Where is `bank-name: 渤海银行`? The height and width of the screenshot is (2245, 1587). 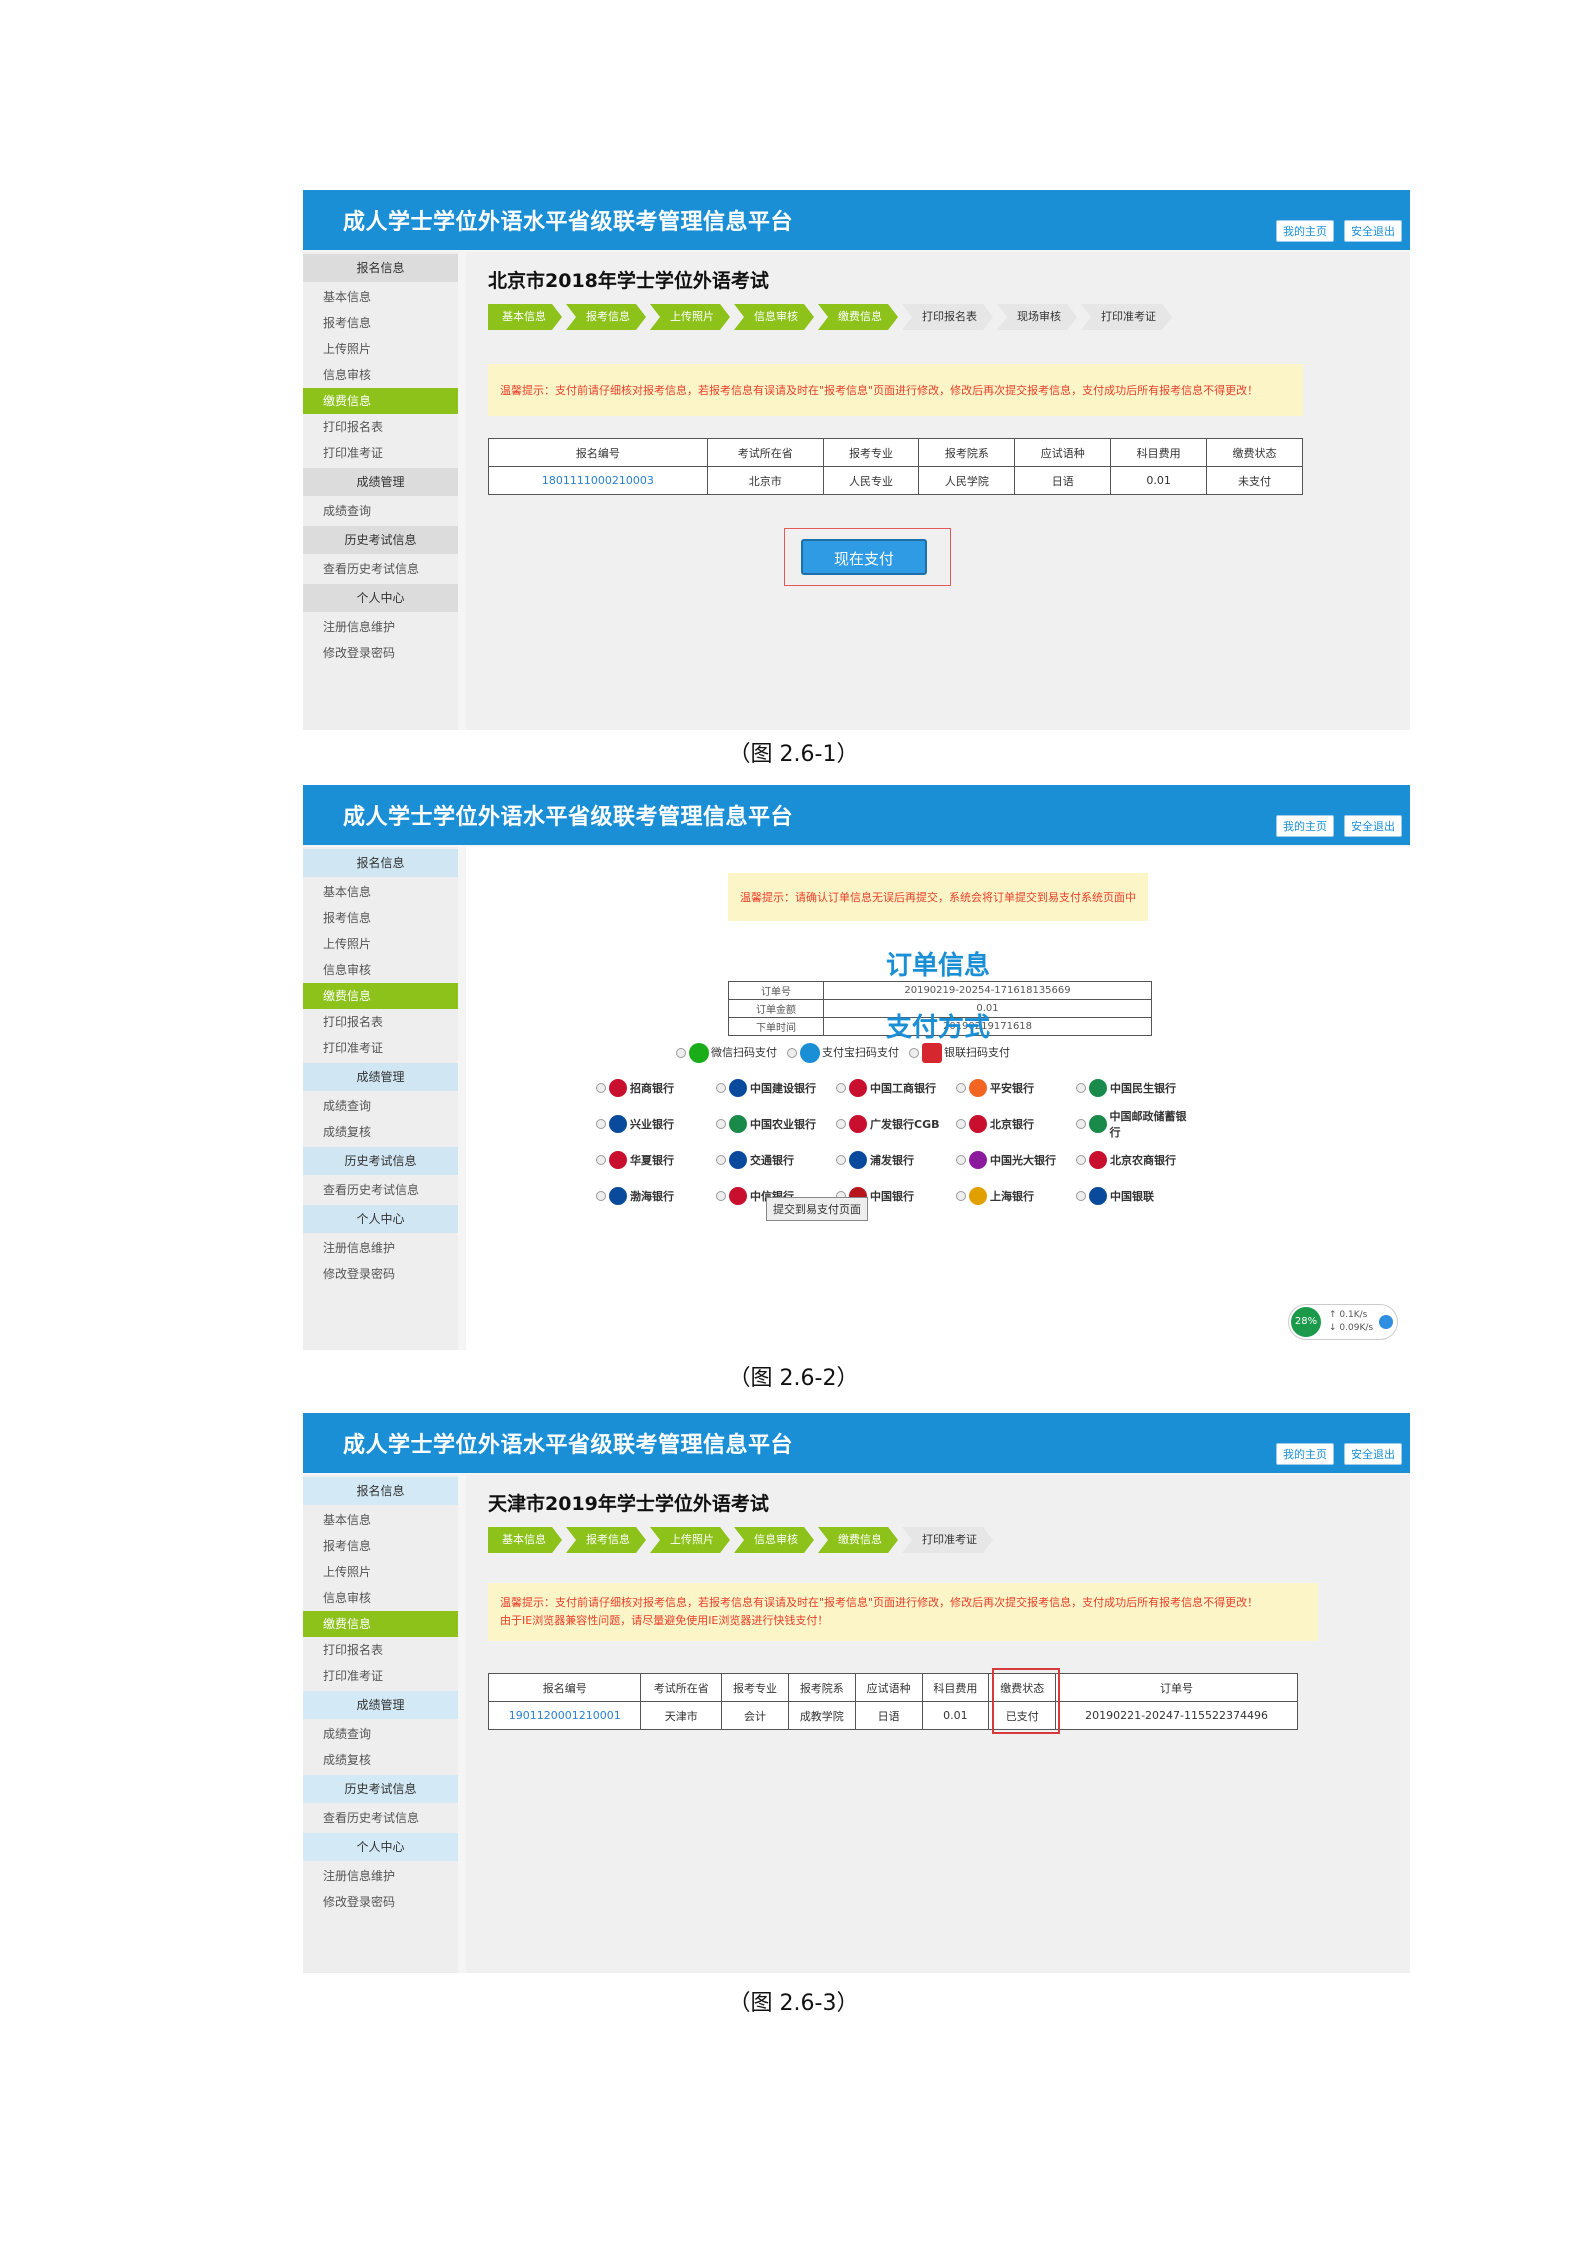
bank-name: 渤海银行 is located at coordinates (652, 1196).